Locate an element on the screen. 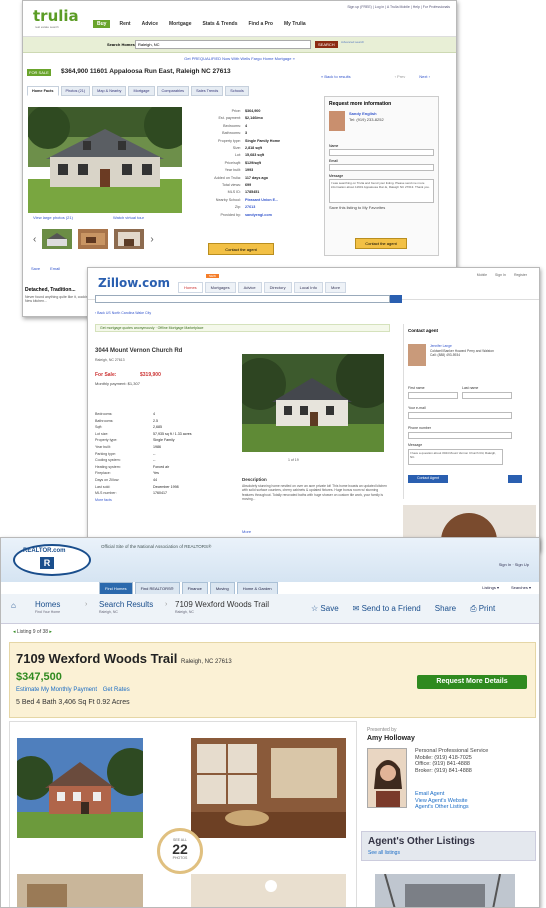 Image resolution: width=546 pixels, height=908 pixels. trulia-view-large-photos: View large photos (21) is located at coordinates (53, 218).